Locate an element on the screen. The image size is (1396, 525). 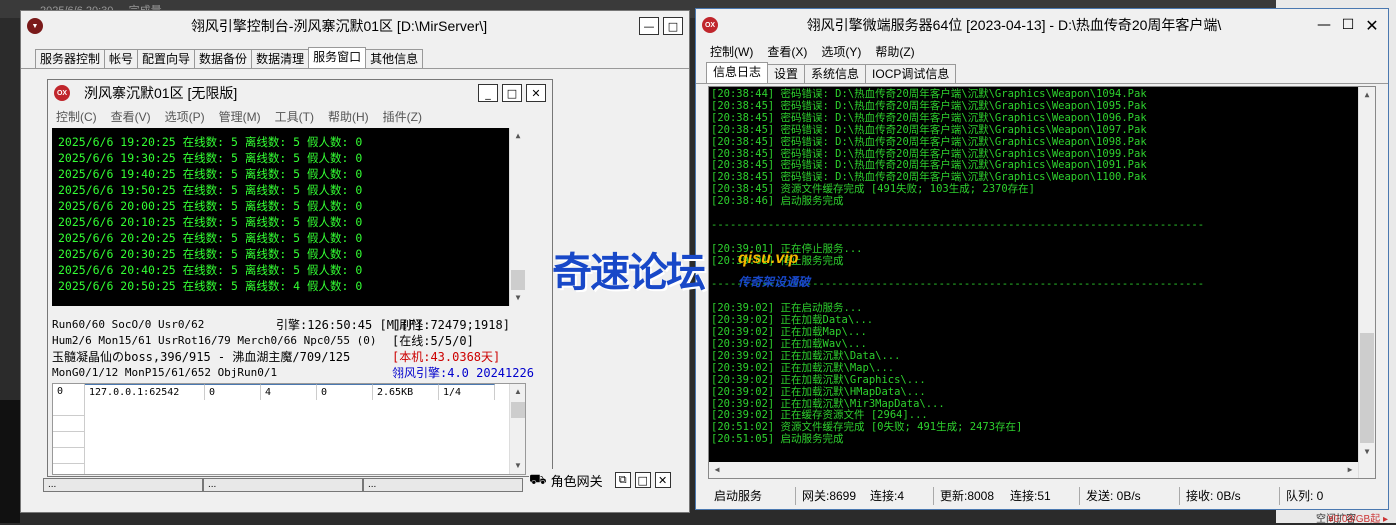
table-cell: 2.65KB is located at coordinates (406, 392).